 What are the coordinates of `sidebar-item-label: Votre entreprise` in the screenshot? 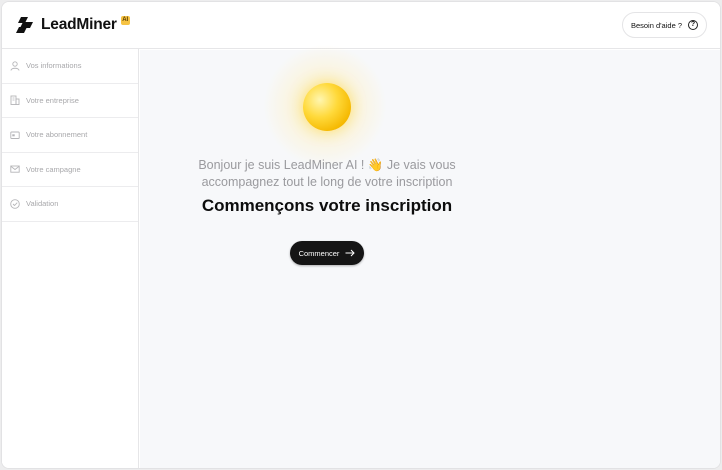 It's located at (52, 100).